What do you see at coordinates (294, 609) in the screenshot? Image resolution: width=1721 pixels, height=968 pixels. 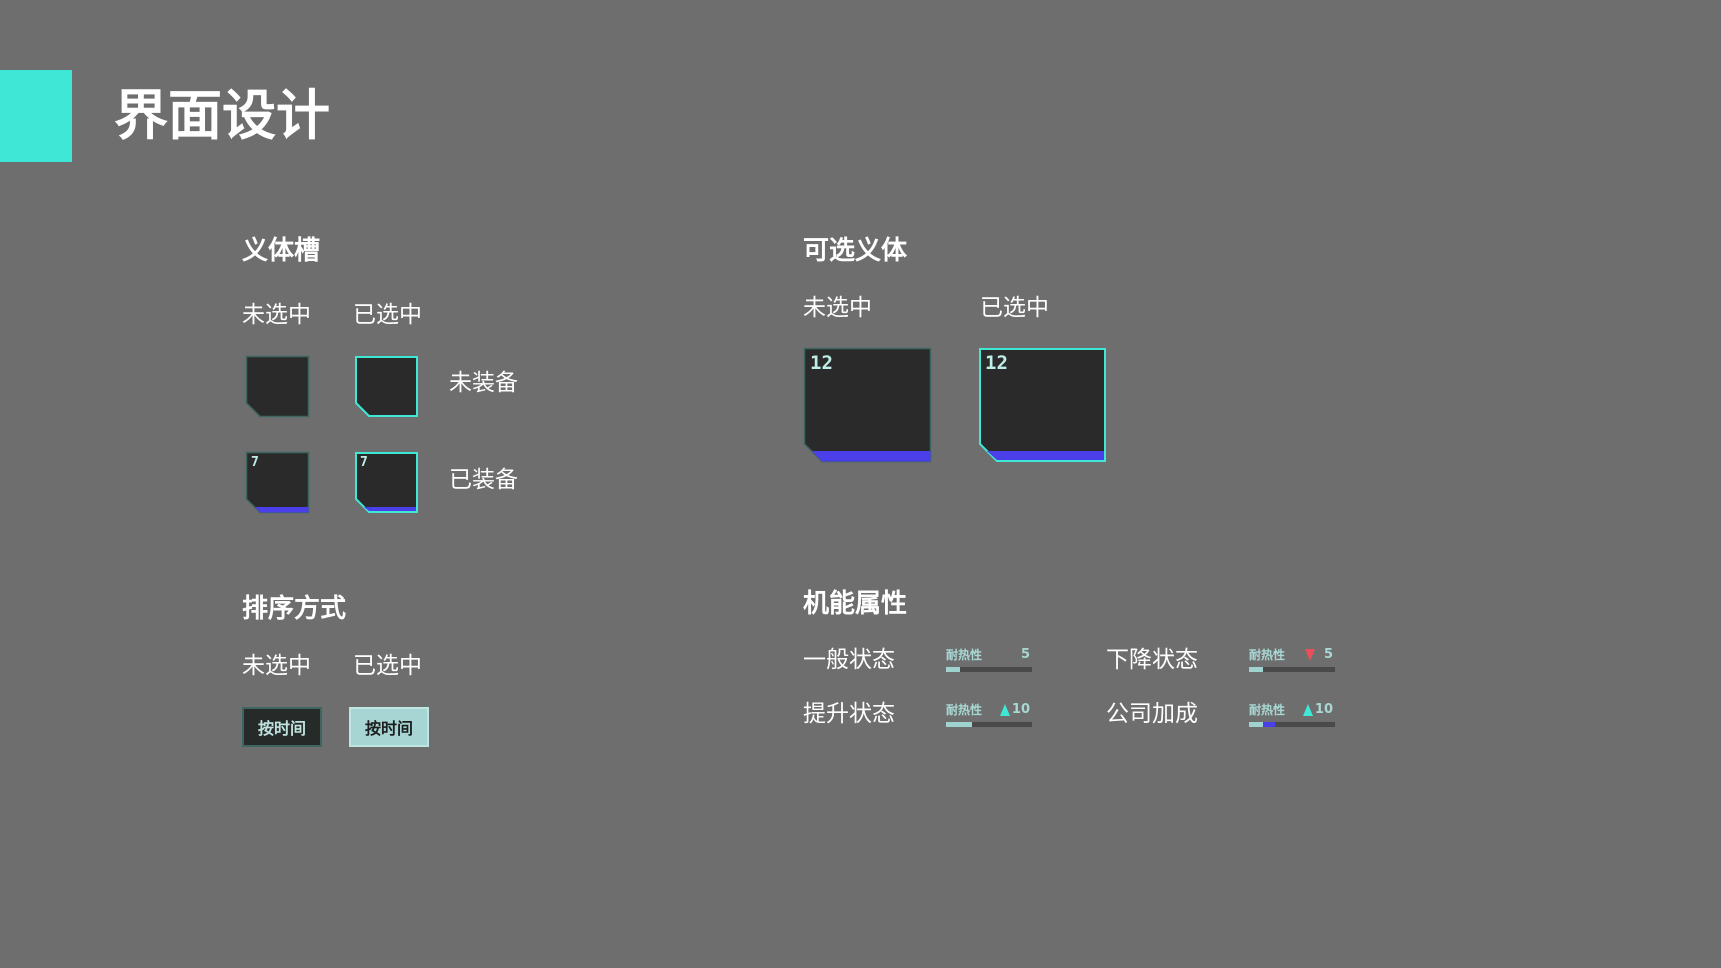 I see `sort-method-title: 排序方式` at bounding box center [294, 609].